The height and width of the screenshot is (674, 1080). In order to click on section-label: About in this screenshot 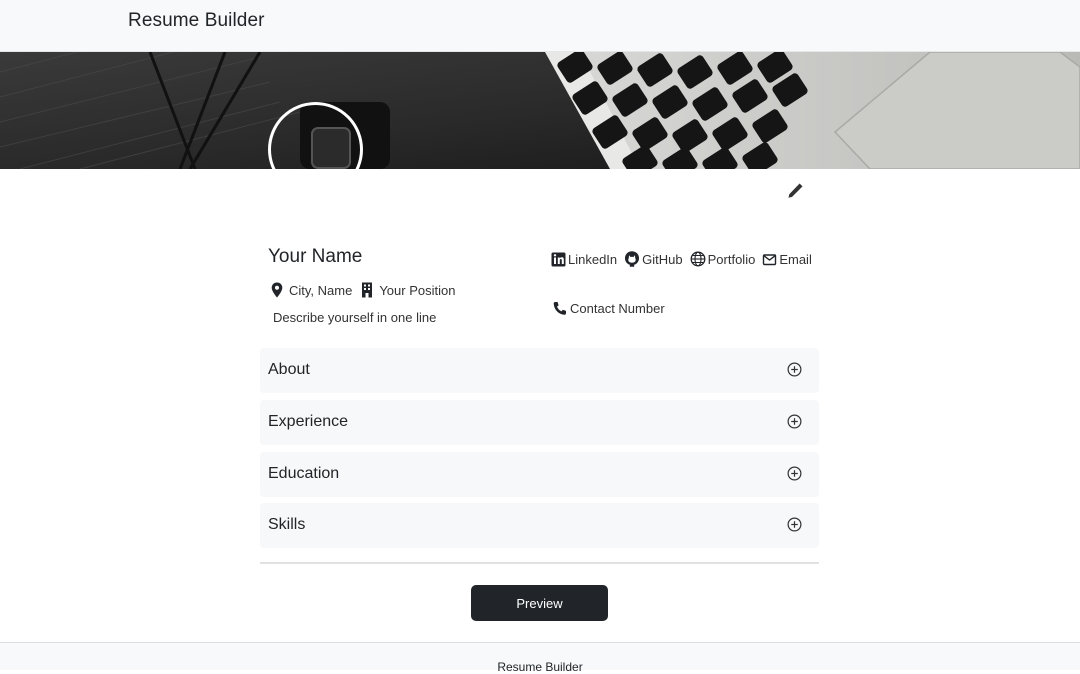, I will do `click(289, 369)`.